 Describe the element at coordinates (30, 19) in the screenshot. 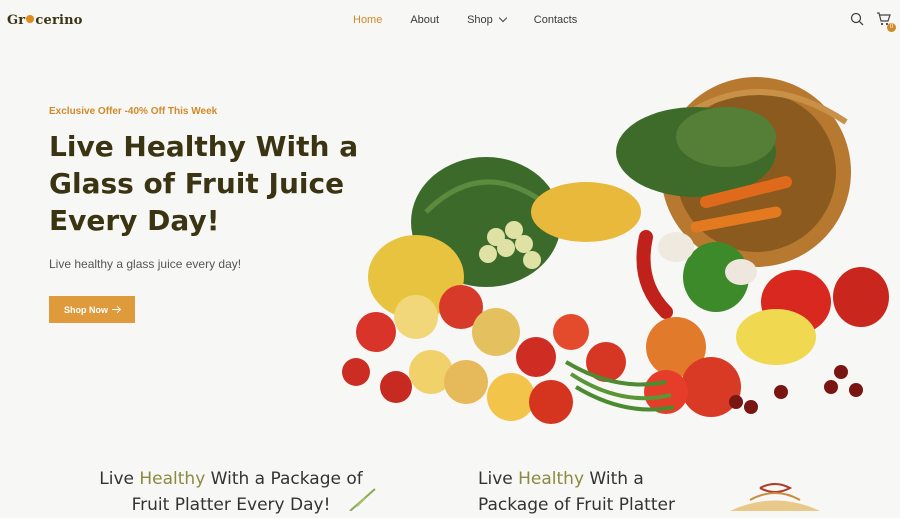

I see `orange-icon` at that location.